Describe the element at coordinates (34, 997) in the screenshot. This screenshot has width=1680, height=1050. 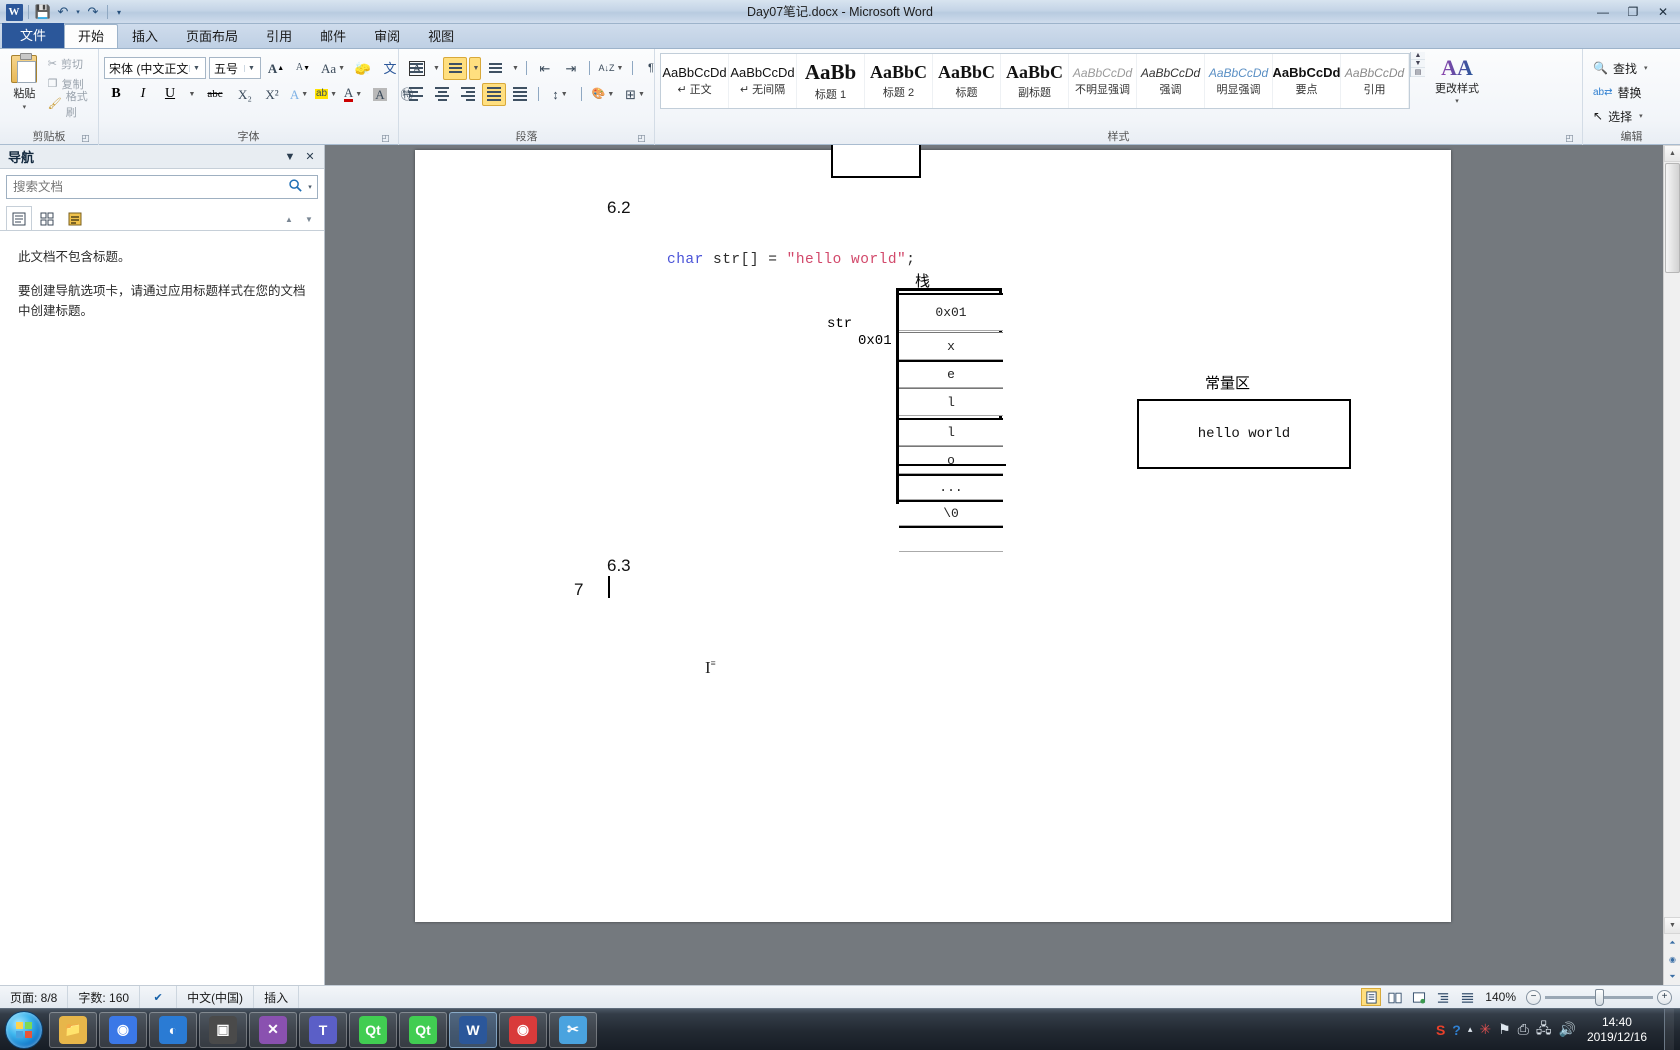
I see `page-indicator: 页面: 8/8` at that location.